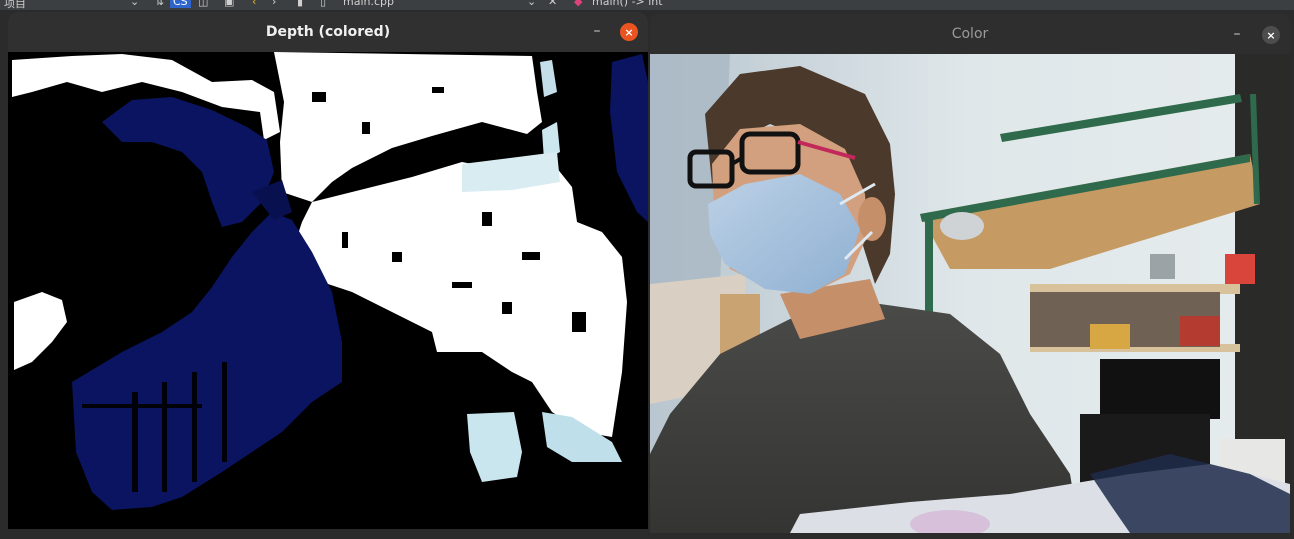  I want to click on function-breadcrumb: main() -> int, so click(627, 4).